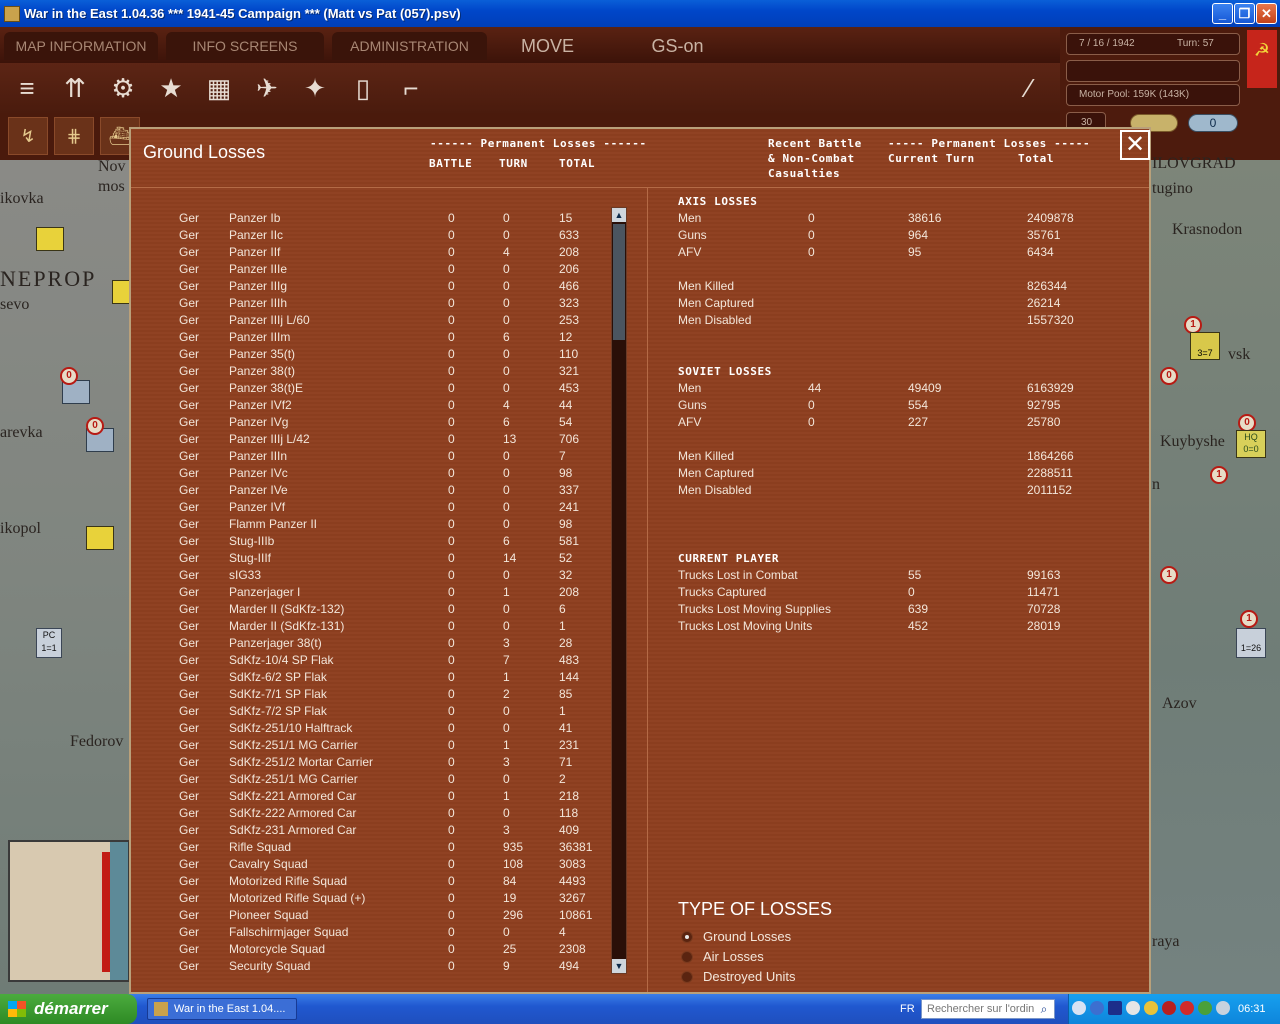 The height and width of the screenshot is (1024, 1280). What do you see at coordinates (988, 1009) in the screenshot?
I see `desktop-search-input: Rechercher sur l'ordin` at bounding box center [988, 1009].